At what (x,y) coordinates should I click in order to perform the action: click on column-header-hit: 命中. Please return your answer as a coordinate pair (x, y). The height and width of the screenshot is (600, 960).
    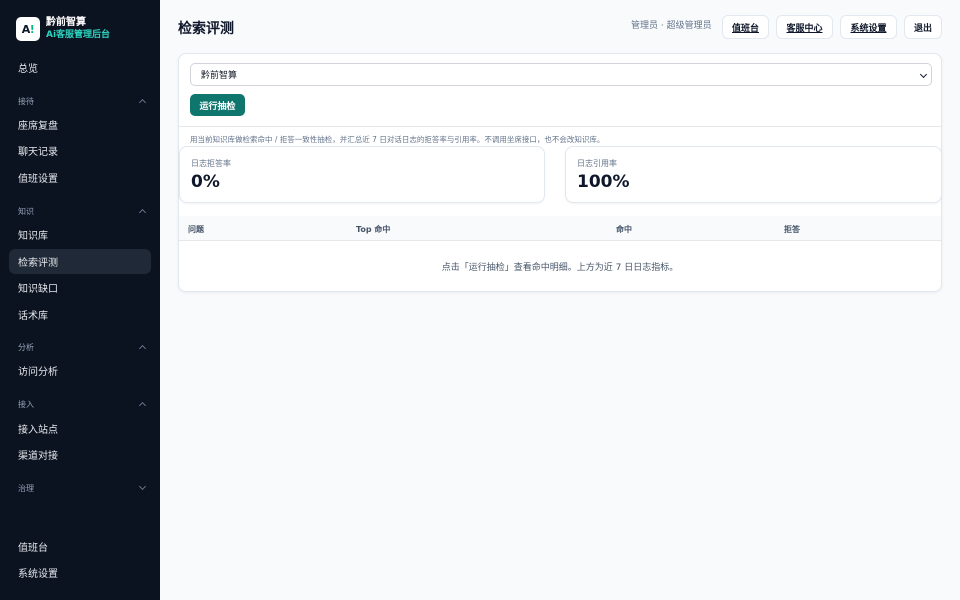
    Looking at the image, I should click on (624, 229).